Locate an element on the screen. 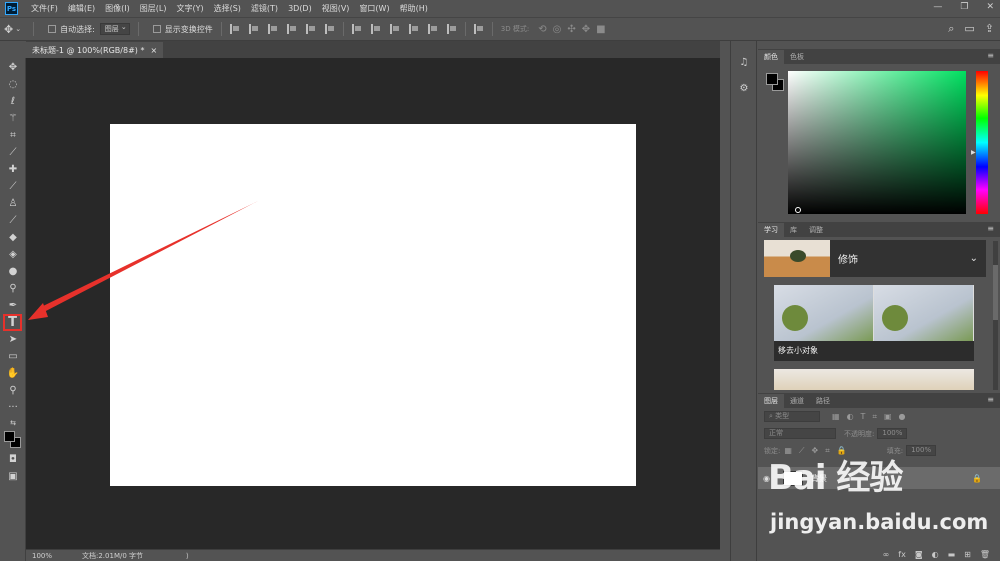 The height and width of the screenshot is (561, 1000). path-selection-tool-icon: ➤ is located at coordinates (13, 339).